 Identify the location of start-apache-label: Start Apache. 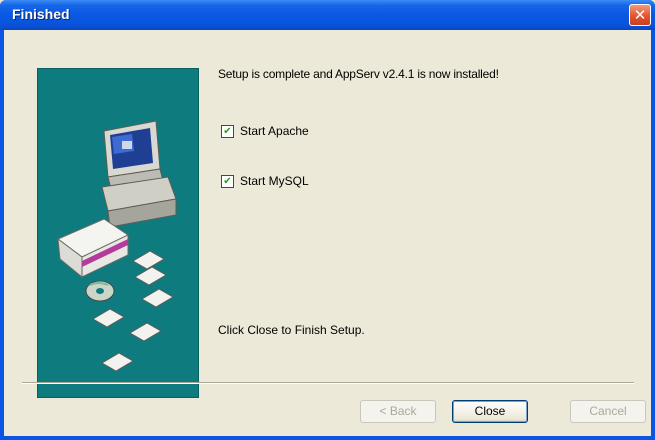
(274, 131).